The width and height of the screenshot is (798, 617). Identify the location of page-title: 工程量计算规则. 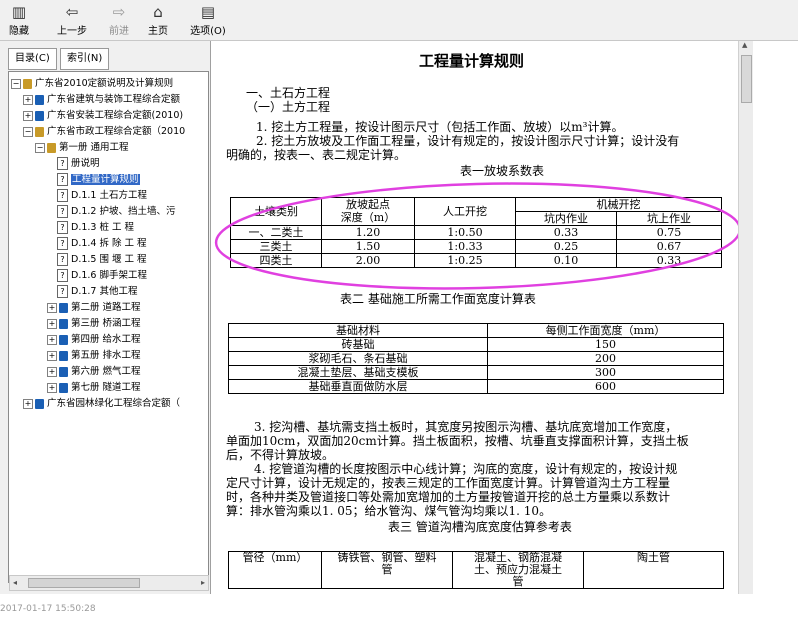
(472, 61).